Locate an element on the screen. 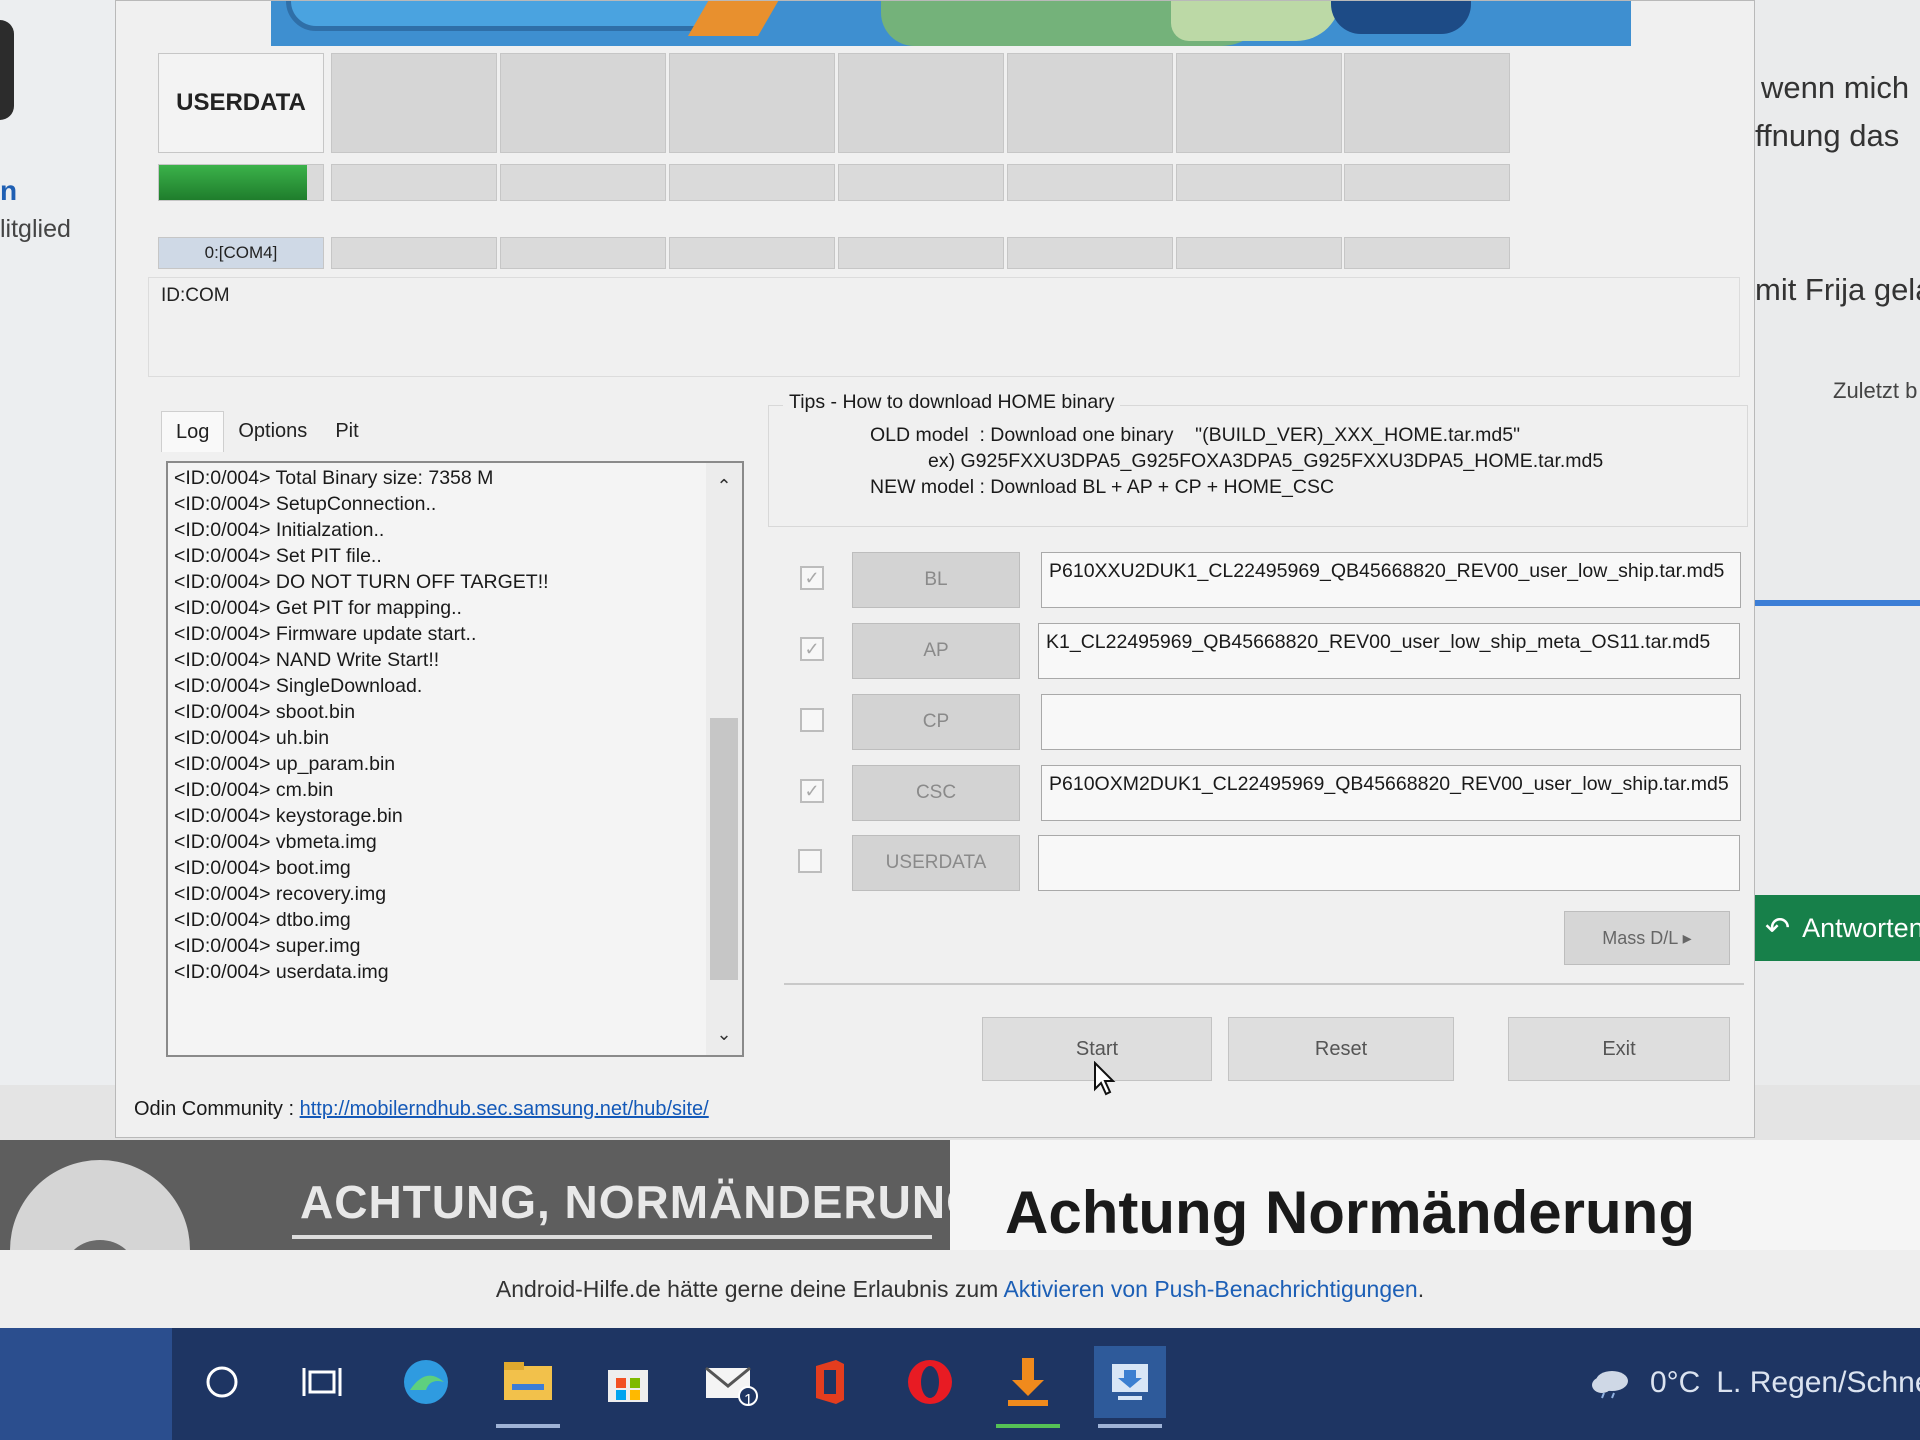  slot-7-port is located at coordinates (1259, 253).